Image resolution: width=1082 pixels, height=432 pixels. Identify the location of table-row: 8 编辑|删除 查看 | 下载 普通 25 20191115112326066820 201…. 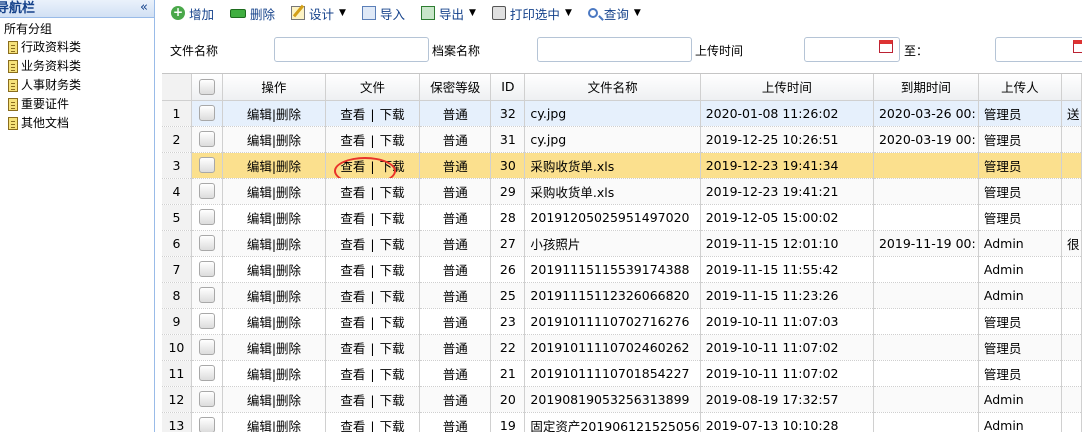
(622, 295).